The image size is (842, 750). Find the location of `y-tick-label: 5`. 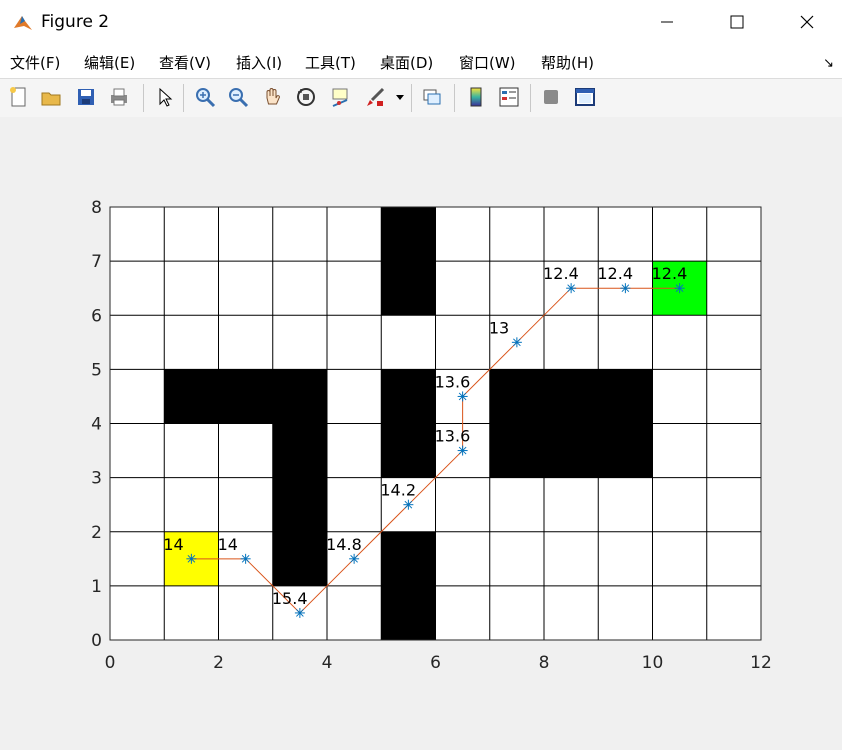

y-tick-label: 5 is located at coordinates (96, 370).